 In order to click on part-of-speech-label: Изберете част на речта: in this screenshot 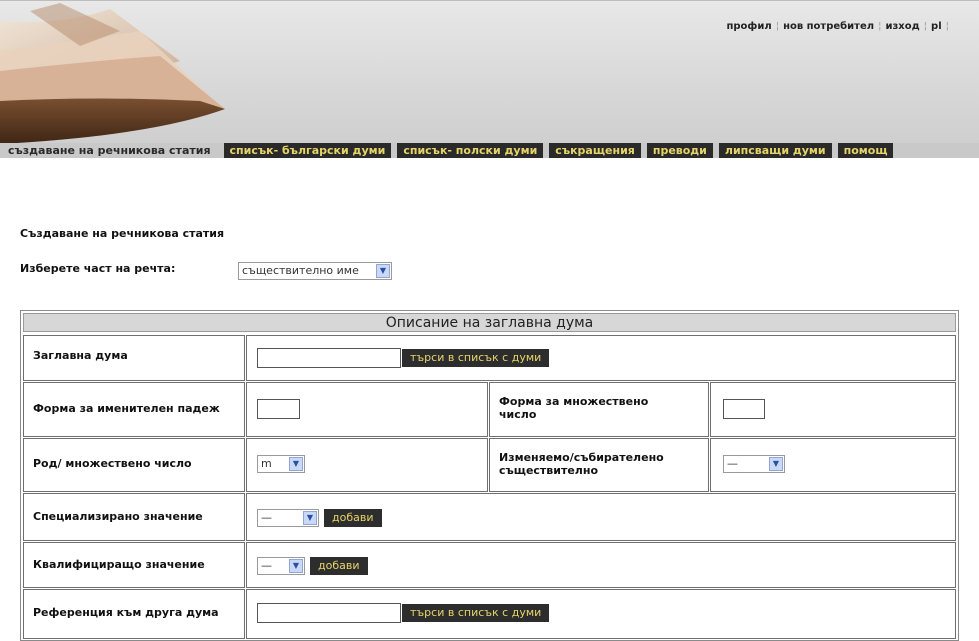, I will do `click(98, 268)`.